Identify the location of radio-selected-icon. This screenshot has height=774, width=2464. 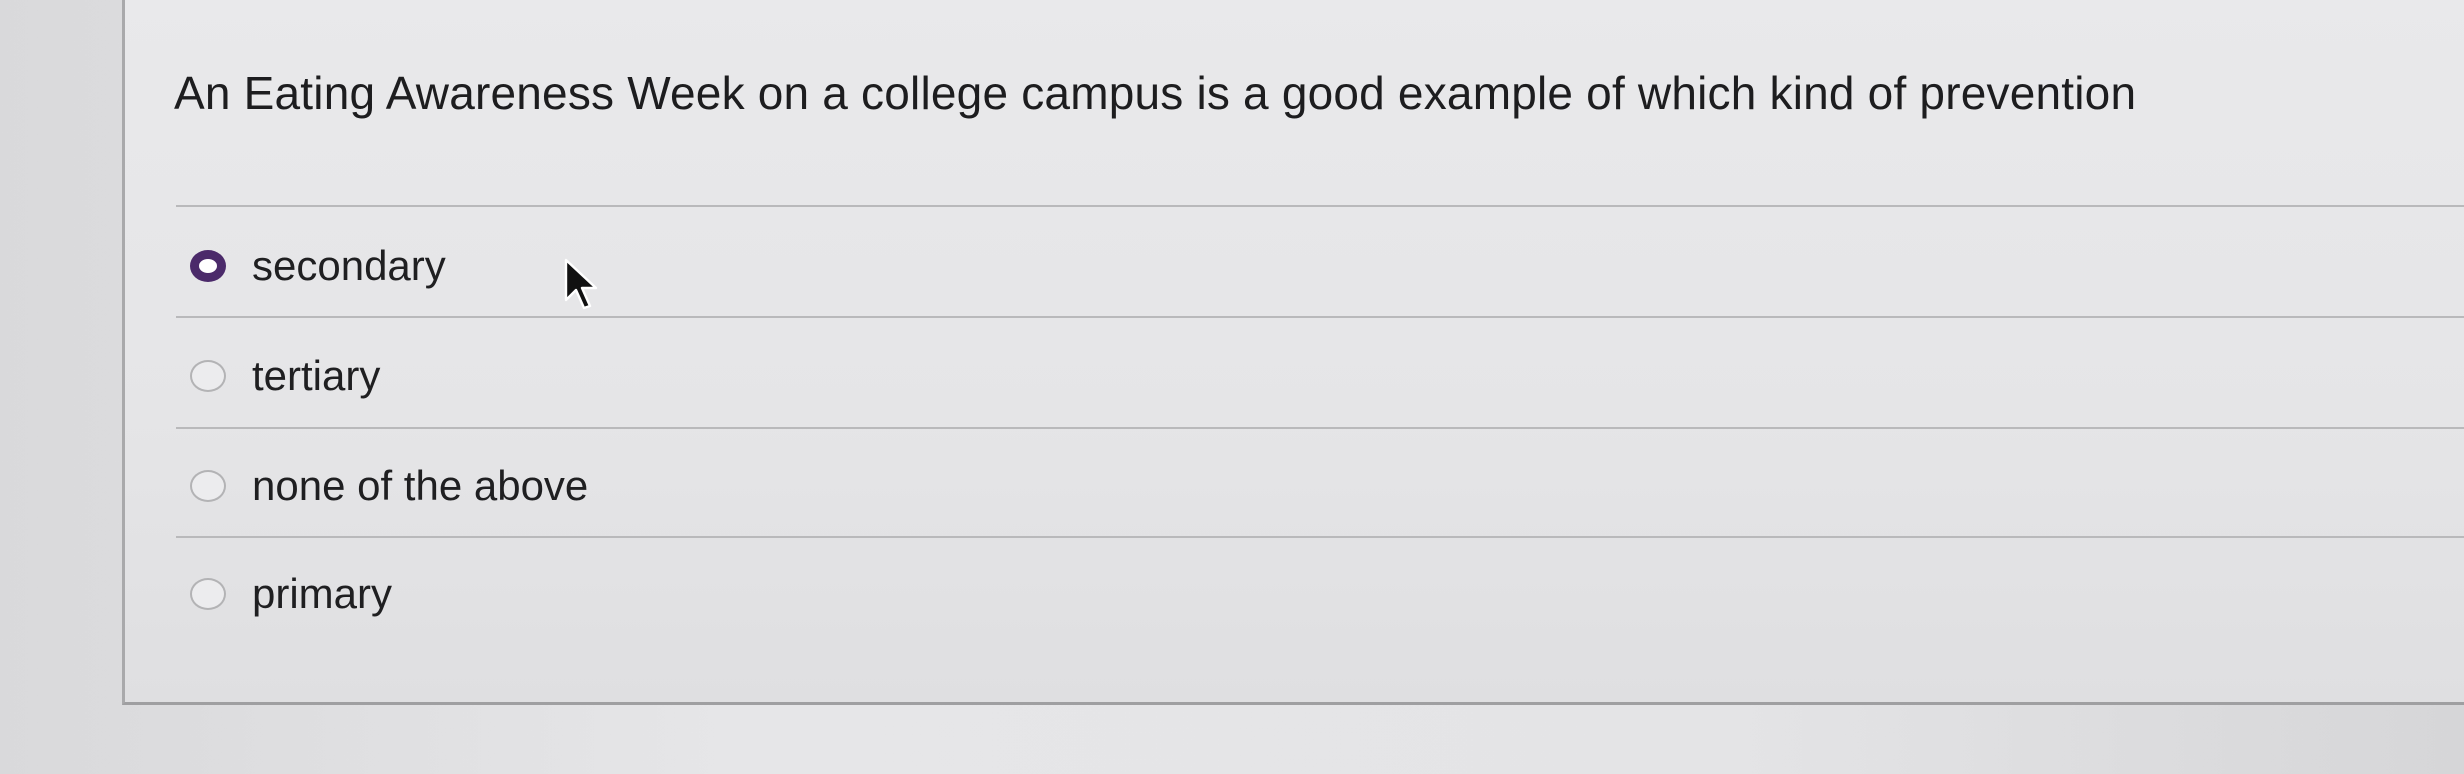
(208, 266).